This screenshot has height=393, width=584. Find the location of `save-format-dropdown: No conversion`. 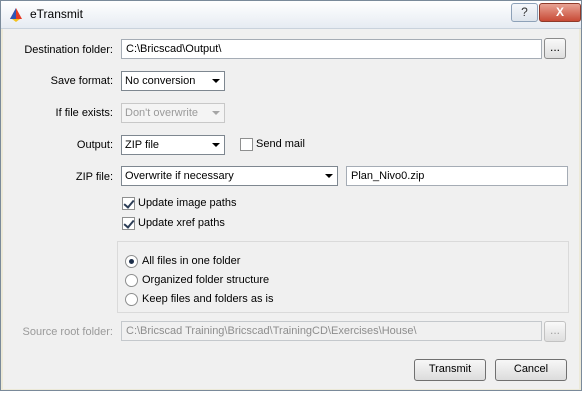

save-format-dropdown: No conversion is located at coordinates (173, 81).